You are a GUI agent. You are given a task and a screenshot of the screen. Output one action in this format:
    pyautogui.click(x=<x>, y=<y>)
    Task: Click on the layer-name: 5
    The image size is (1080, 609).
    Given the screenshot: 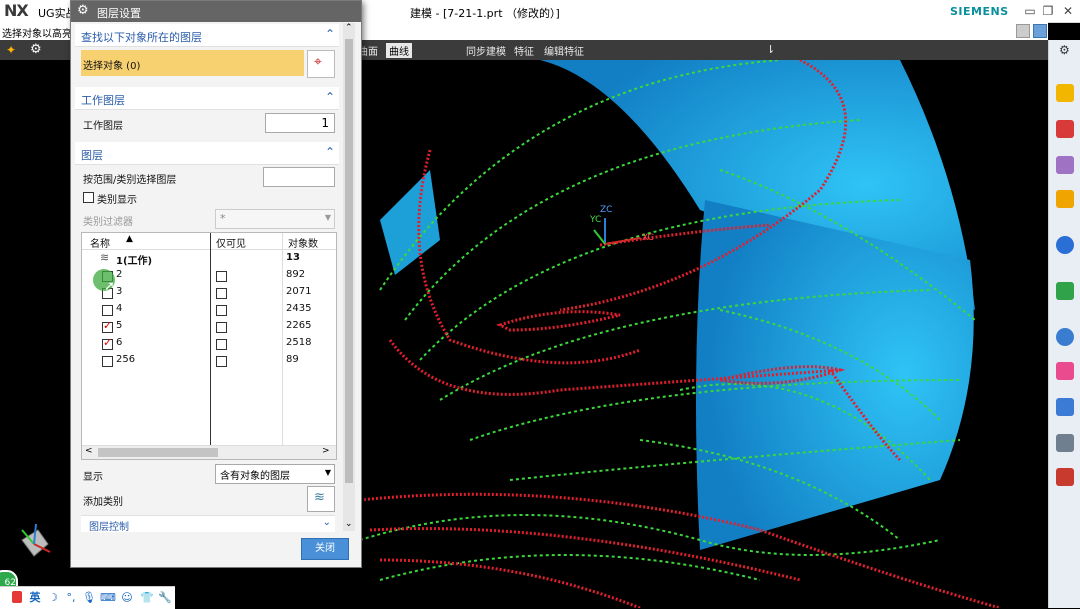 What is the action you would take?
    pyautogui.click(x=119, y=325)
    